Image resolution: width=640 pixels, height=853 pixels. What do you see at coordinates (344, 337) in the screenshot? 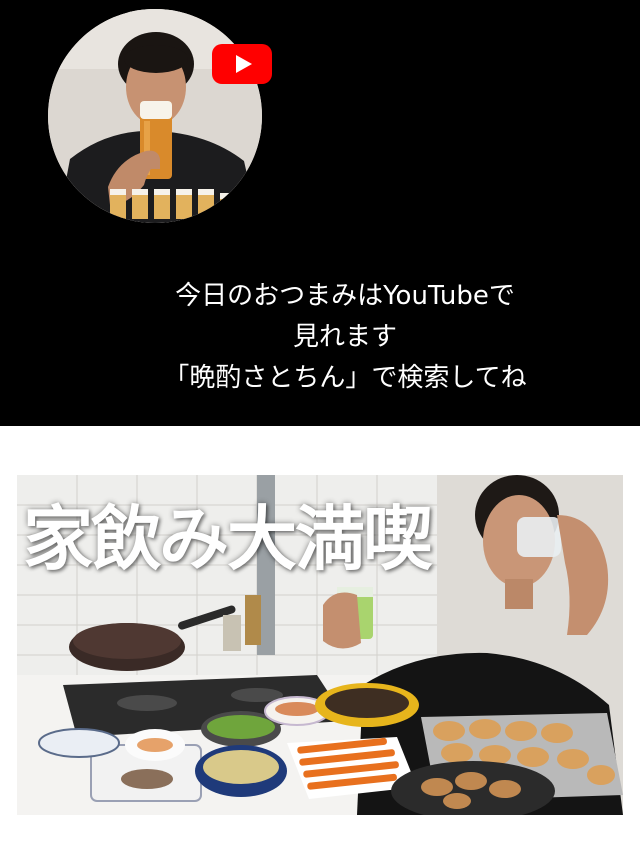
I see `caption-line-2: 見れます` at bounding box center [344, 337].